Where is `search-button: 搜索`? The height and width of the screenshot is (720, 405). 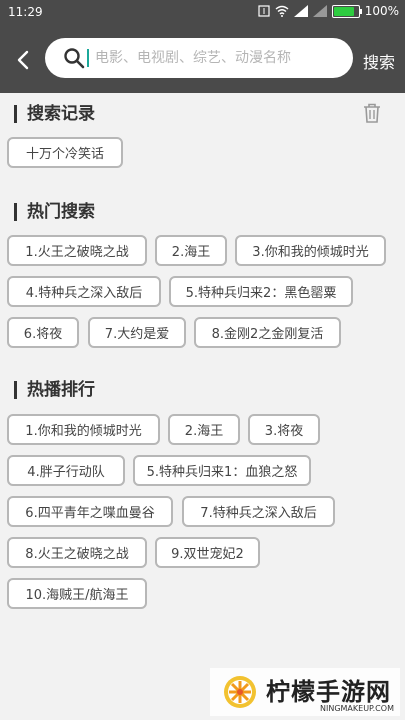
search-button: 搜索 is located at coordinates (379, 61).